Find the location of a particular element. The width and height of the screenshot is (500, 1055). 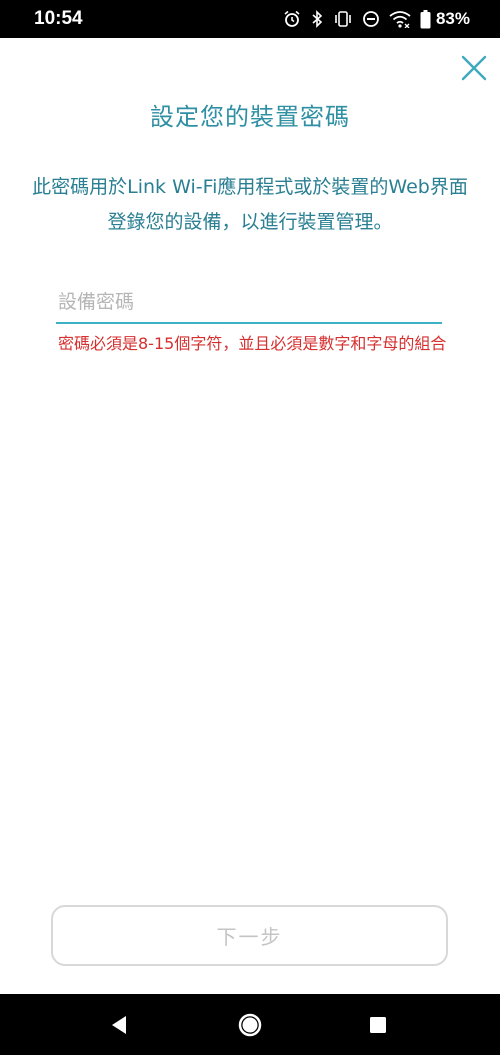

vibrate-icon is located at coordinates (343, 19).